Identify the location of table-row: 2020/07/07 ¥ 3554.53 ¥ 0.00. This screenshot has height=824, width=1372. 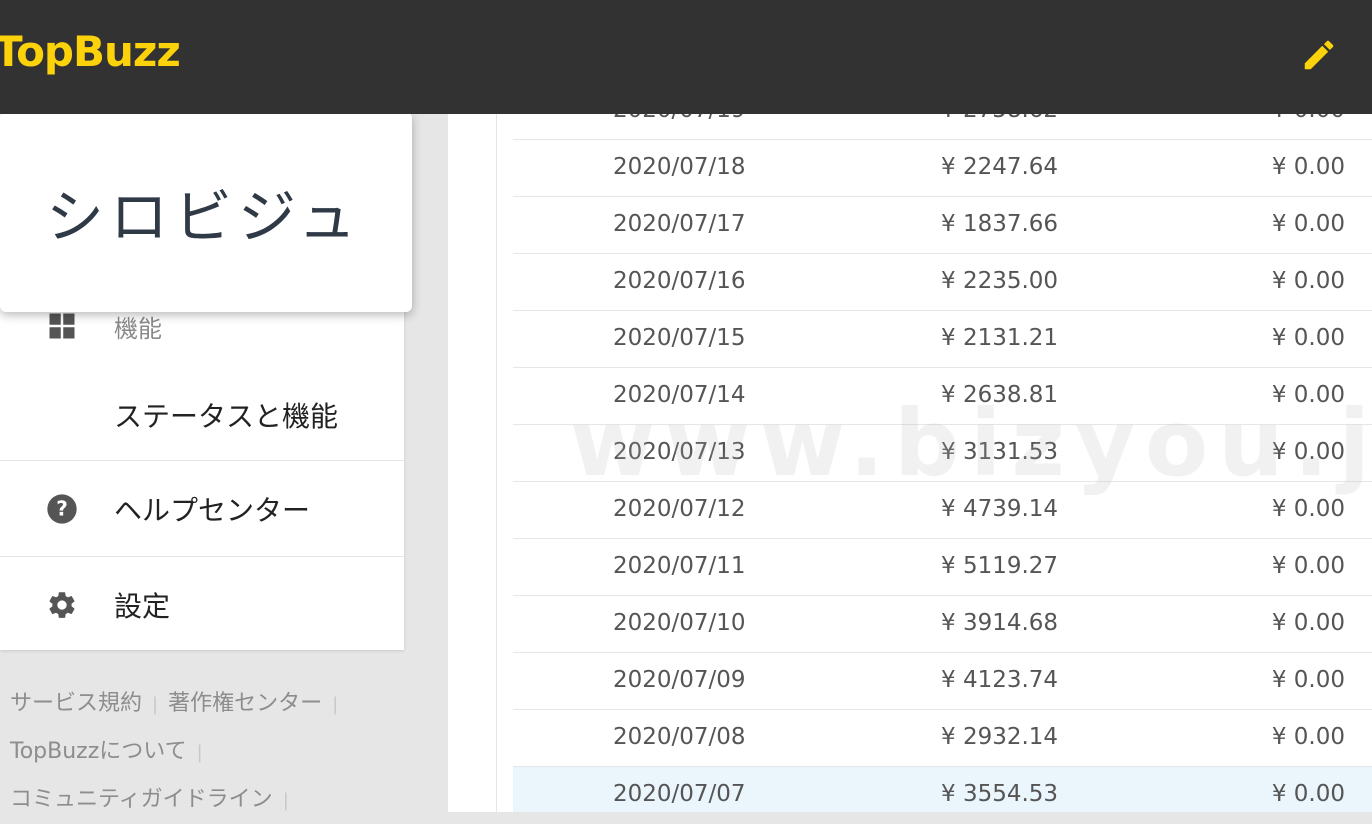
(942, 789).